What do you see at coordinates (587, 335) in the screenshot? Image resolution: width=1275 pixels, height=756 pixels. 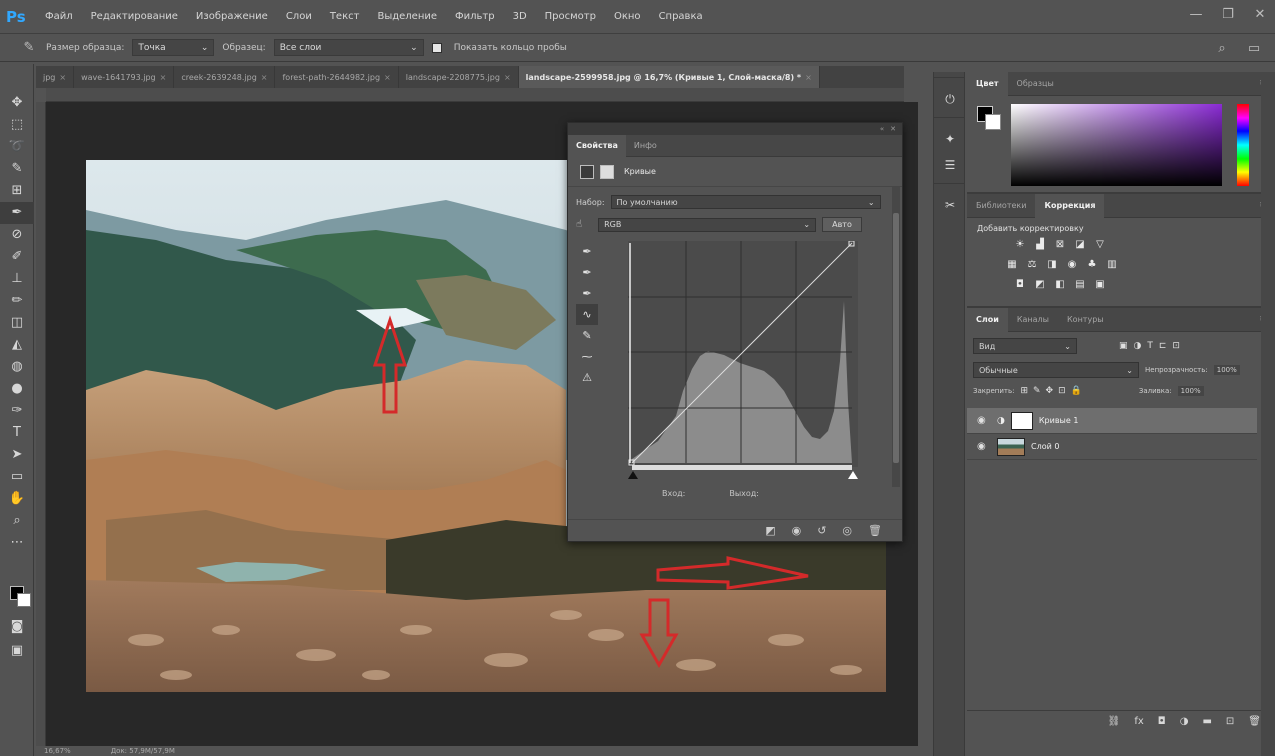 I see `pencil-icon: ✎` at bounding box center [587, 335].